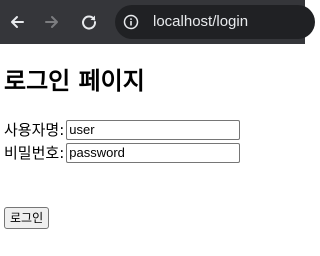 The width and height of the screenshot is (320, 256). Describe the element at coordinates (201, 21) in the screenshot. I see `url-text: localhost/login` at that location.